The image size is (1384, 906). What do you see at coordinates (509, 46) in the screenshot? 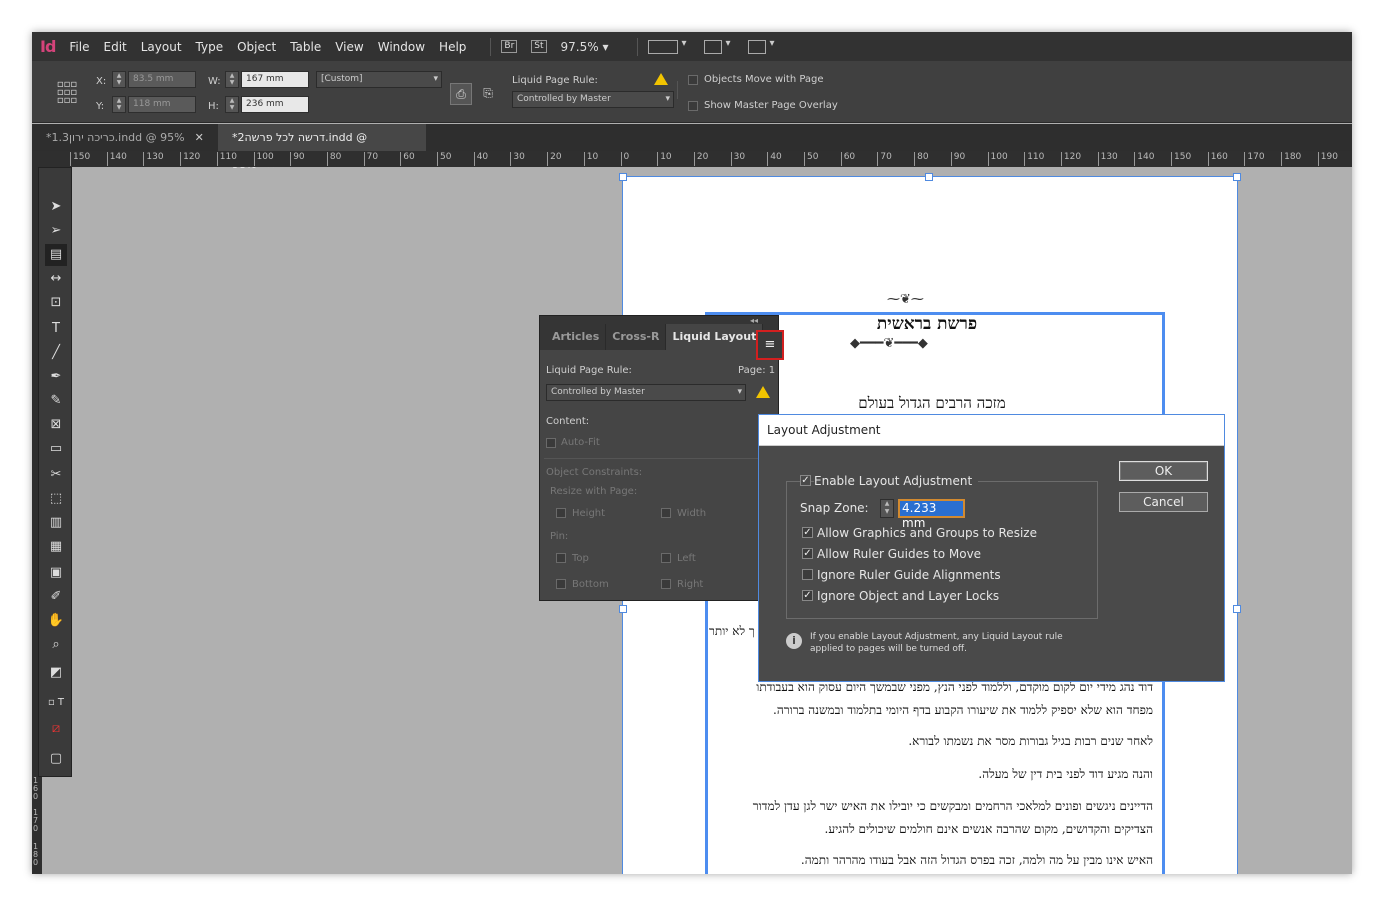
I see `bridge-button: Br` at bounding box center [509, 46].